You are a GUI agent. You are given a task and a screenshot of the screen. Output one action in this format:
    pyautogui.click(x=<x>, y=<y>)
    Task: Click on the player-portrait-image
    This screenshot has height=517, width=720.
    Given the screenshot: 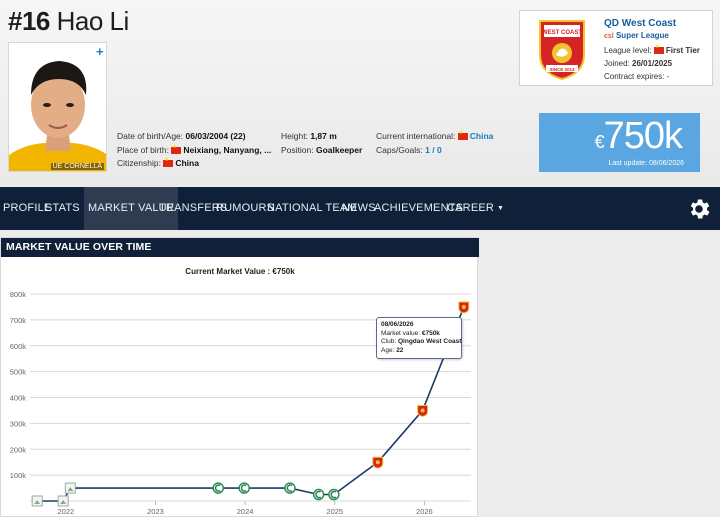 What is the action you would take?
    pyautogui.click(x=57, y=107)
    